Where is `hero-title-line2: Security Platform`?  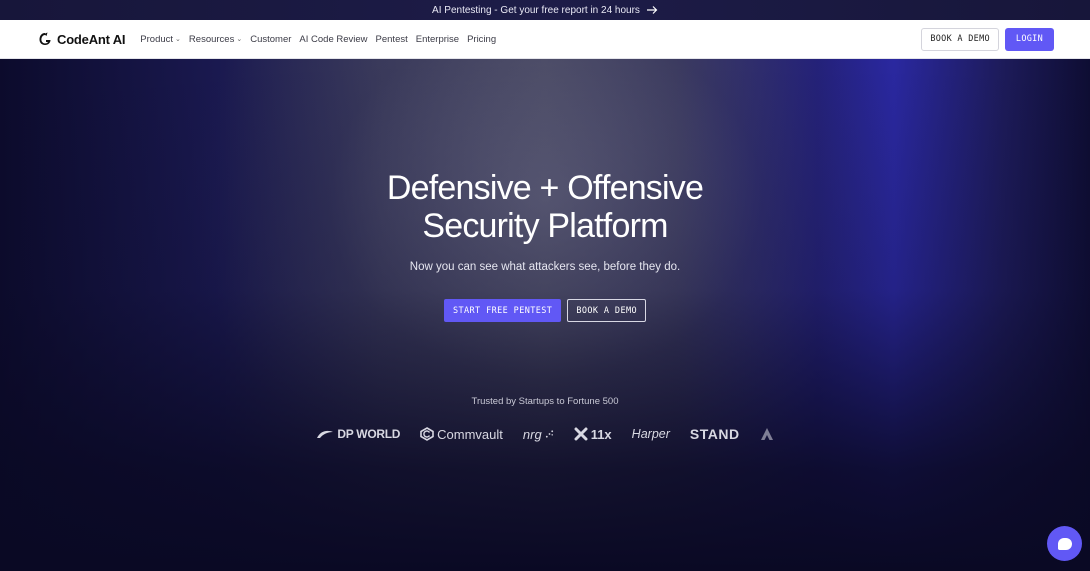
hero-title-line2: Security Platform is located at coordinates (545, 226).